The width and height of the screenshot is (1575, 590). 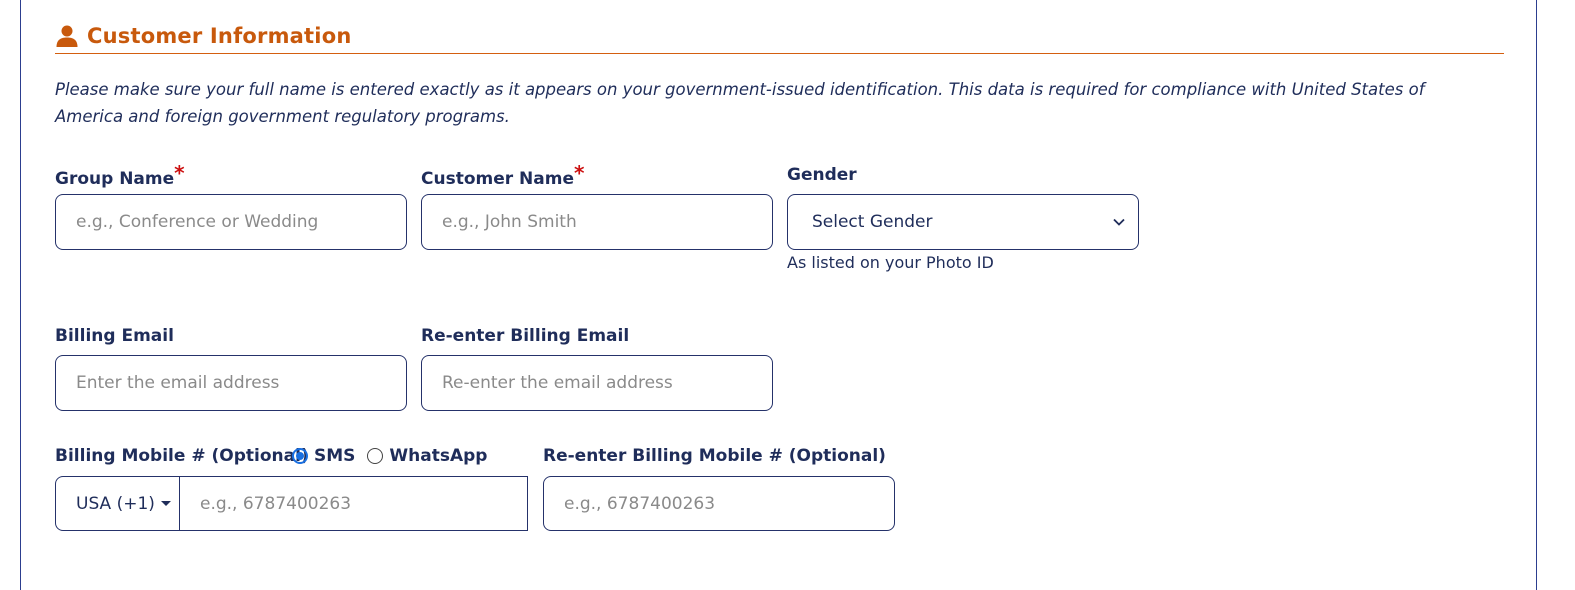 I want to click on section-title: Customer Information, so click(x=219, y=35).